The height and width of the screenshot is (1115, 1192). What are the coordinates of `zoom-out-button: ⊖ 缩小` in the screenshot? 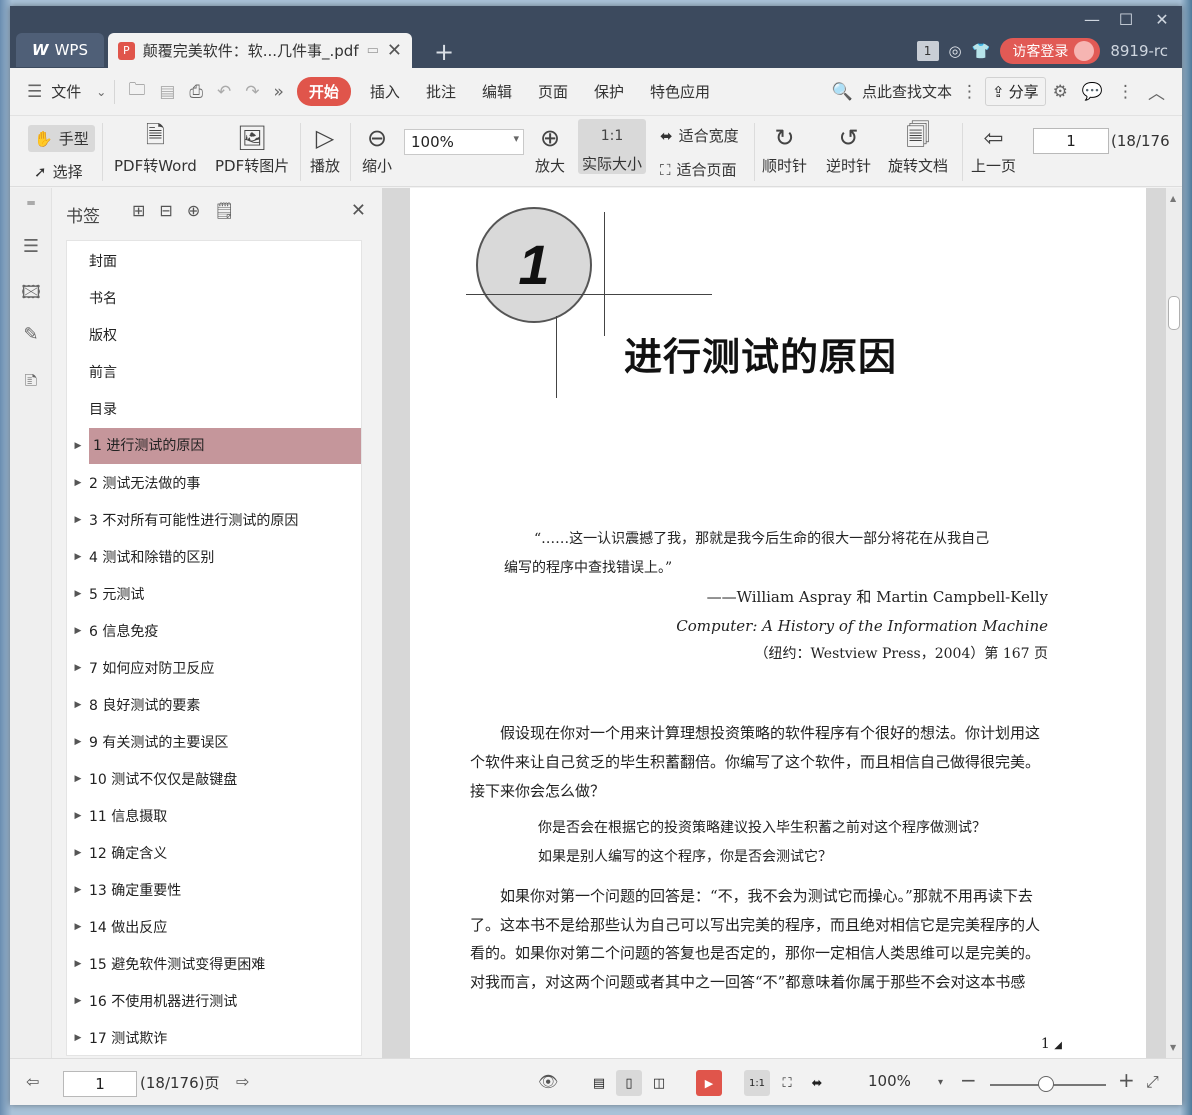 It's located at (377, 148).